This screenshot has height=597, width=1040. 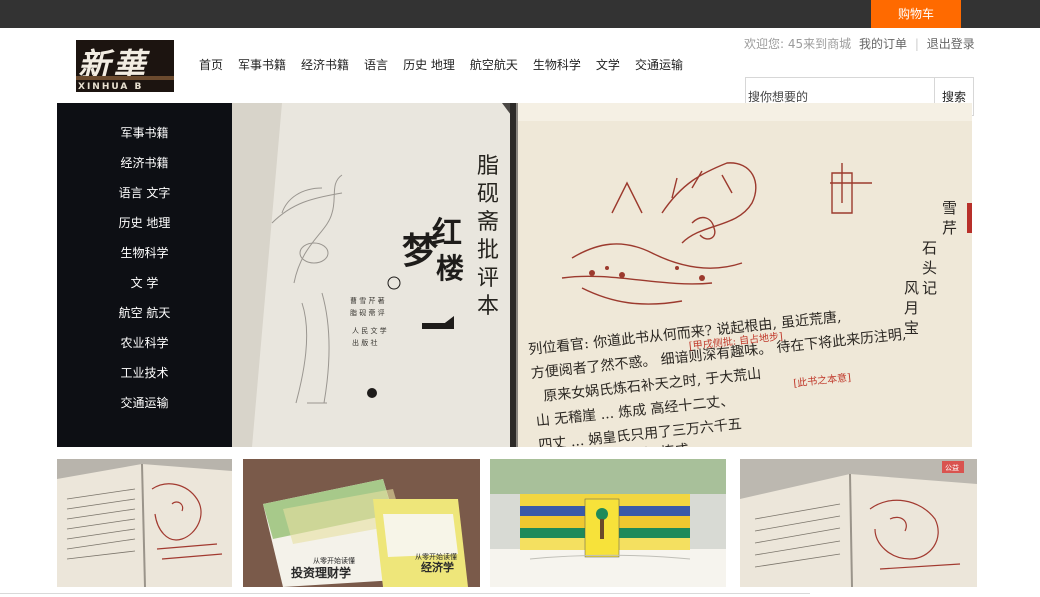 I want to click on my-orders-link: 我的订单, so click(x=883, y=44).